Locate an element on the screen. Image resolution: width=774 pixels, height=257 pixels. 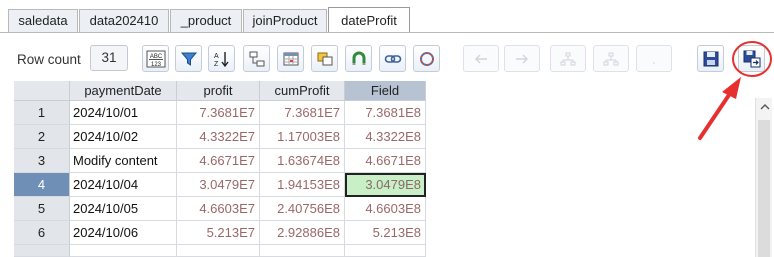
copy-layers-icon is located at coordinates (325, 59).